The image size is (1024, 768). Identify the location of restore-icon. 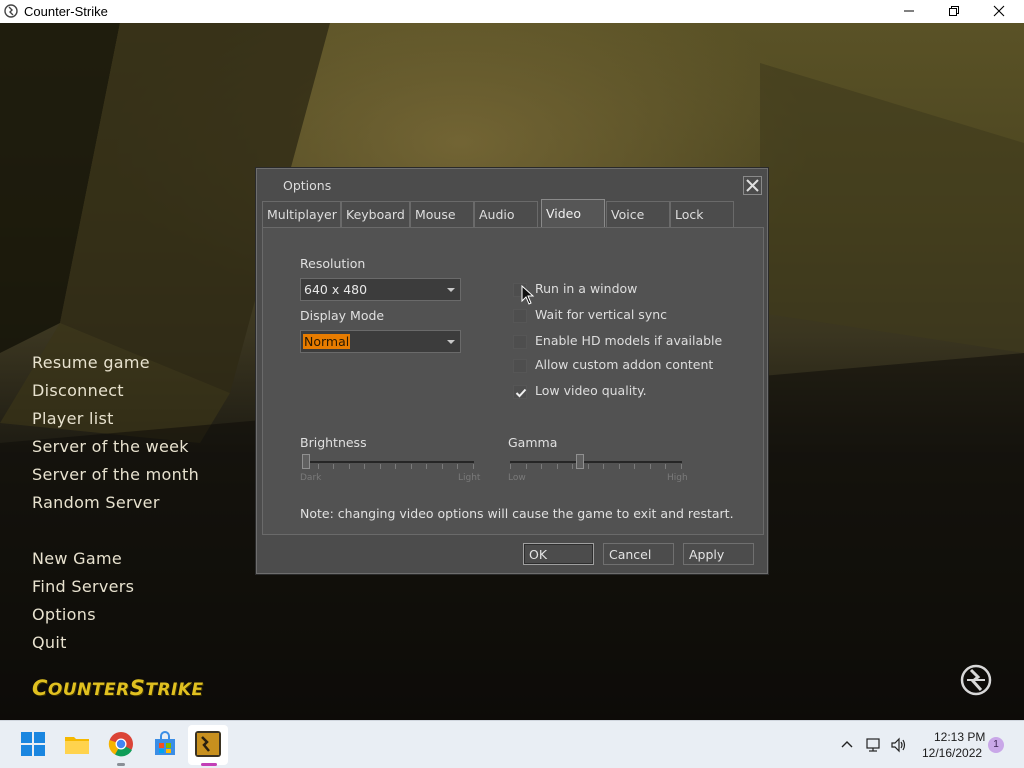
(954, 11).